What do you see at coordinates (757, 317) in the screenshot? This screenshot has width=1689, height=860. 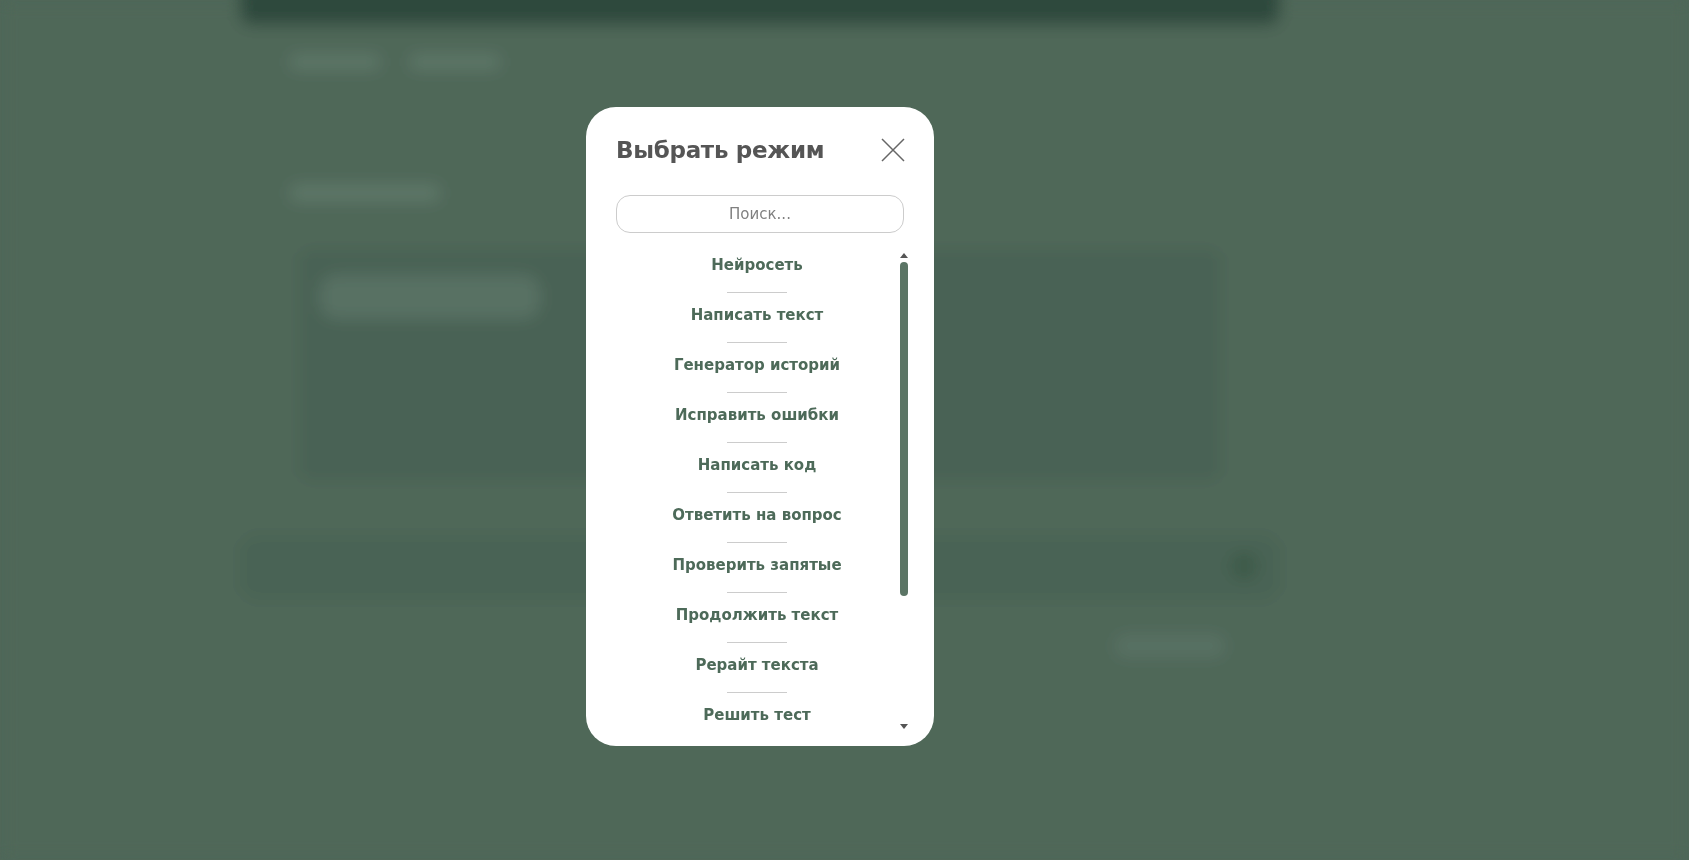 I see `mode-option: Написать текст` at bounding box center [757, 317].